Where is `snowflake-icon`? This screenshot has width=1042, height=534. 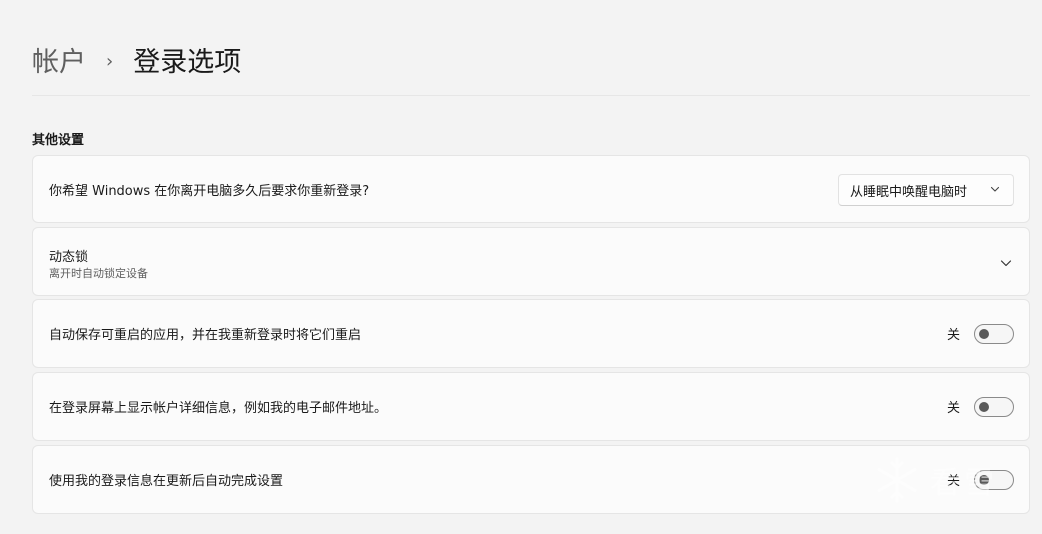
snowflake-icon is located at coordinates (897, 480).